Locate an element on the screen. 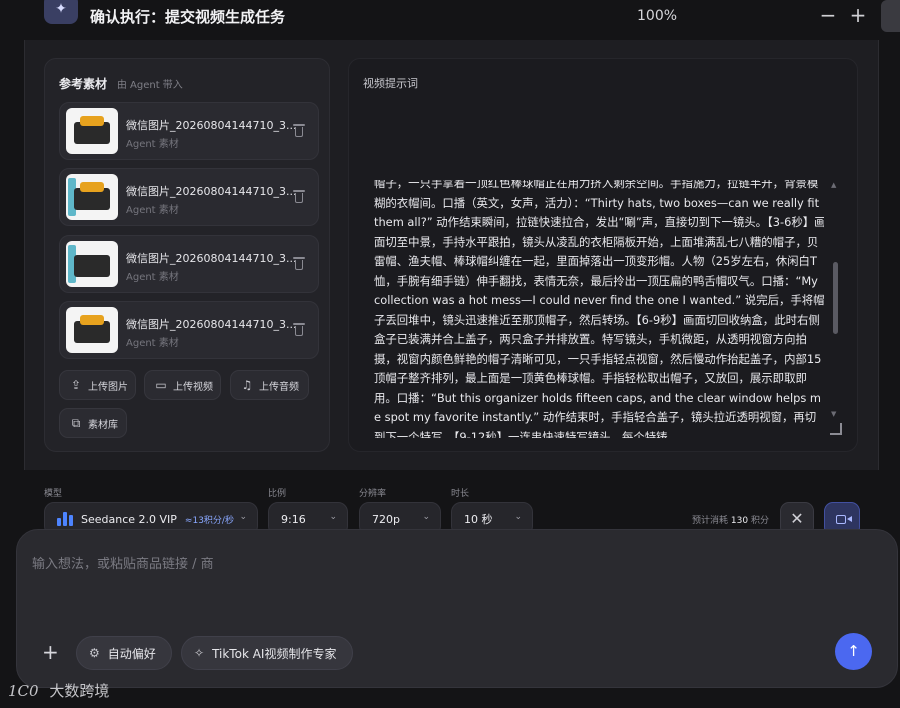 The width and height of the screenshot is (900, 708). zoom-out-button: − is located at coordinates (828, 15).